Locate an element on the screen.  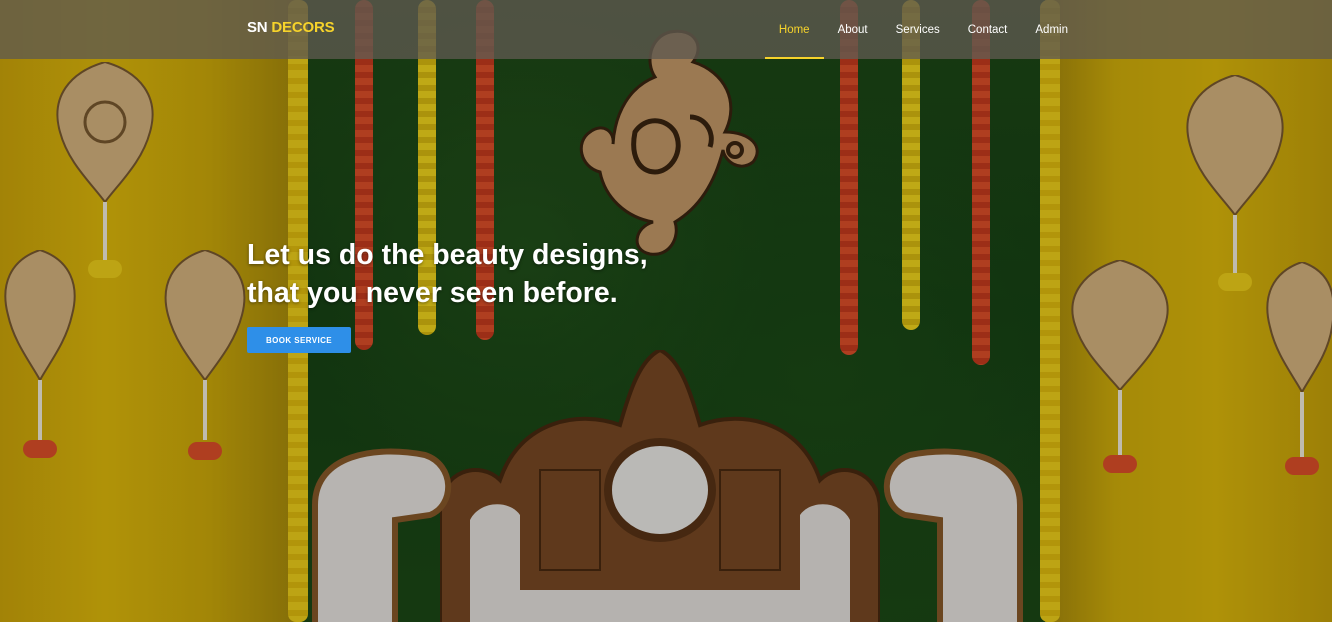
hero-headline-line2: that you never seen before. is located at coordinates (432, 293).